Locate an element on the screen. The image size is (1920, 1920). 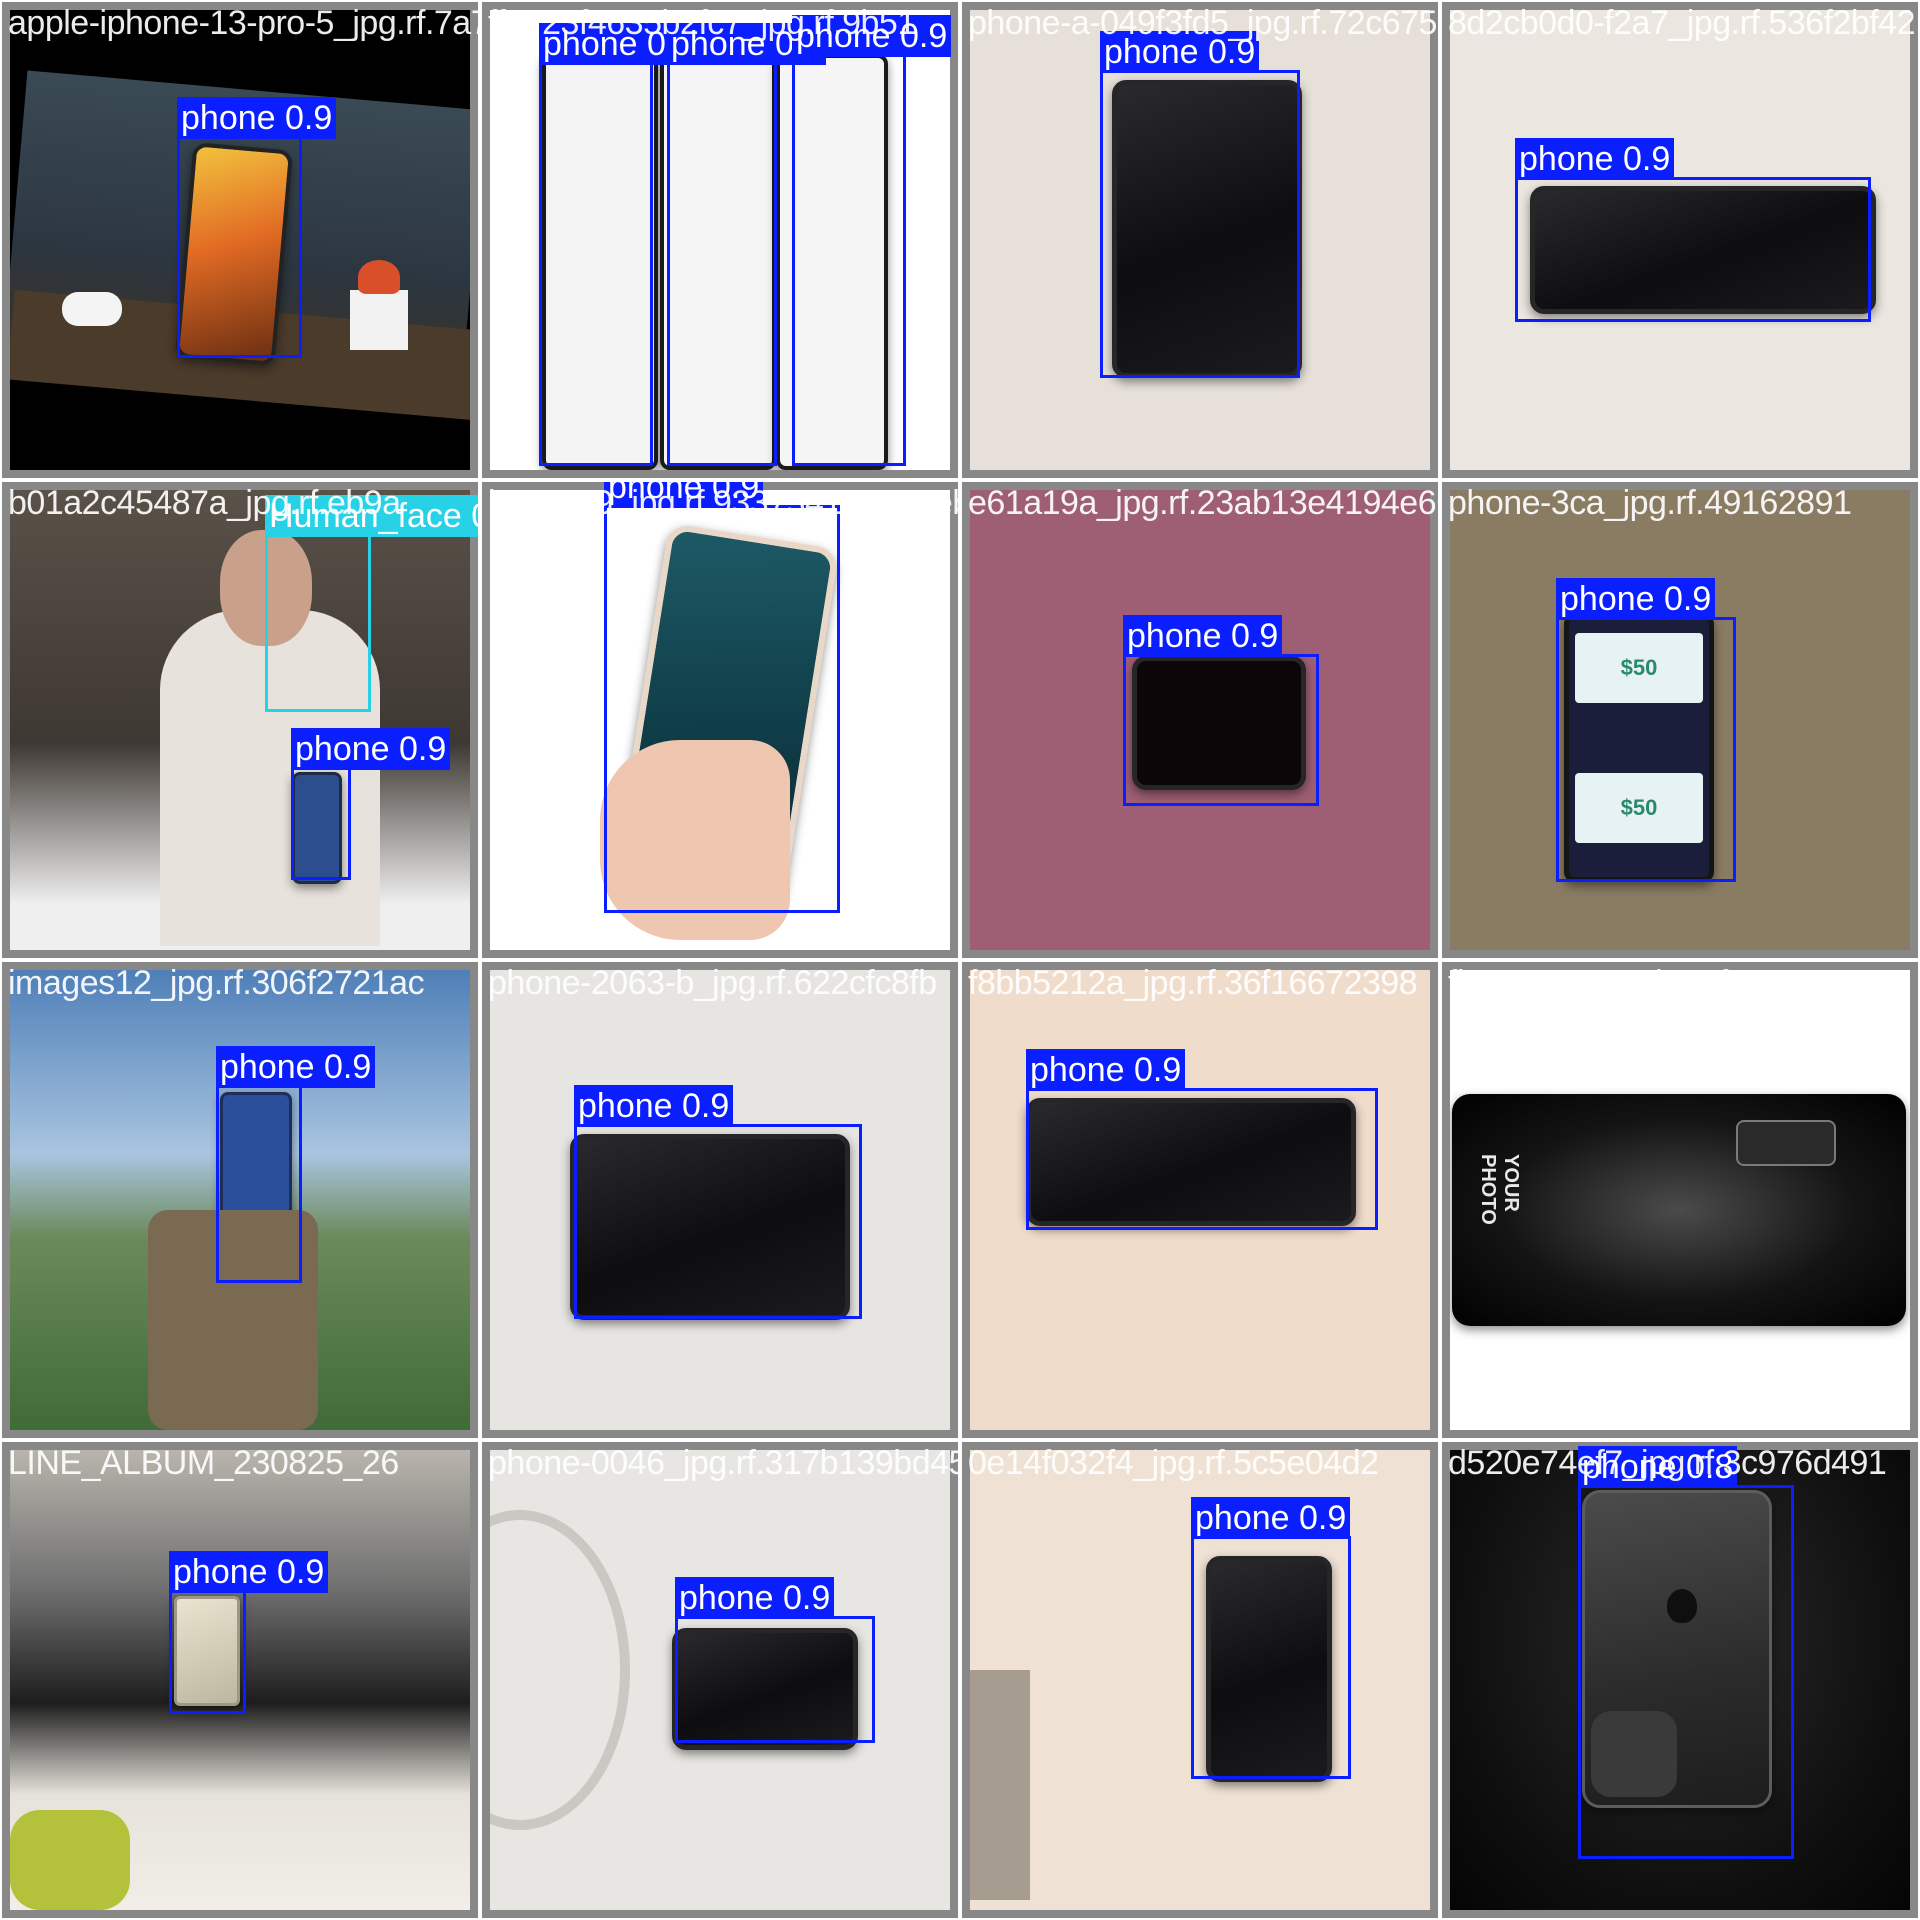
image-filename: phone-3ca_jpg.rf.49162891 is located at coordinates (1650, 503).